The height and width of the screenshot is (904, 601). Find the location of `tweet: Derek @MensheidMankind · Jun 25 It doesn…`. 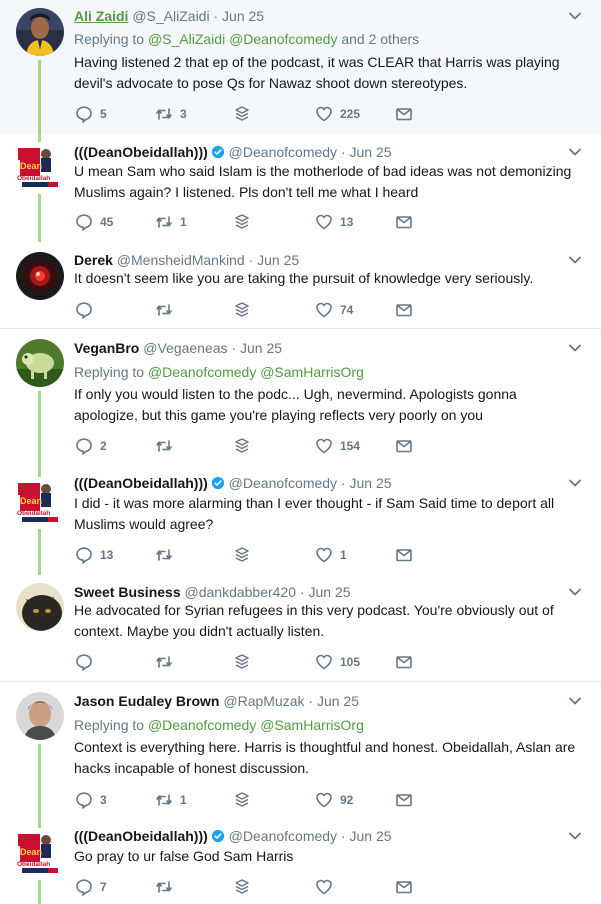

tweet: Derek @MensheidMankind · Jun 25 It doesn… is located at coordinates (300, 285).